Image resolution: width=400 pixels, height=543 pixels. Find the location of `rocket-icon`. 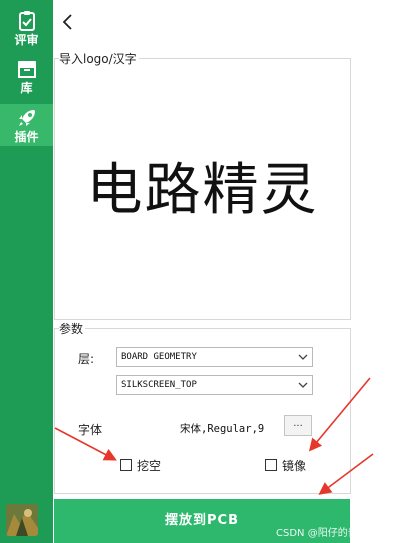

rocket-icon is located at coordinates (26, 118).